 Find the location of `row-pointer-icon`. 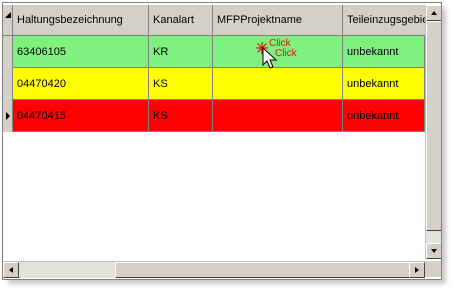

row-pointer-icon is located at coordinates (8, 116).